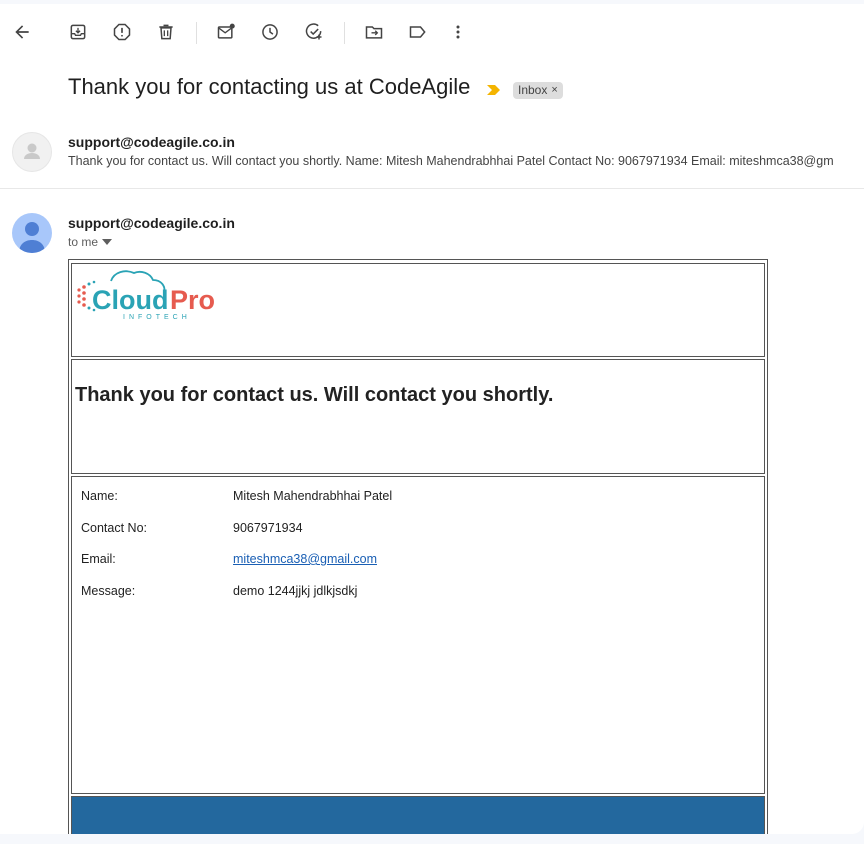  I want to click on add-task-icon, so click(314, 32).